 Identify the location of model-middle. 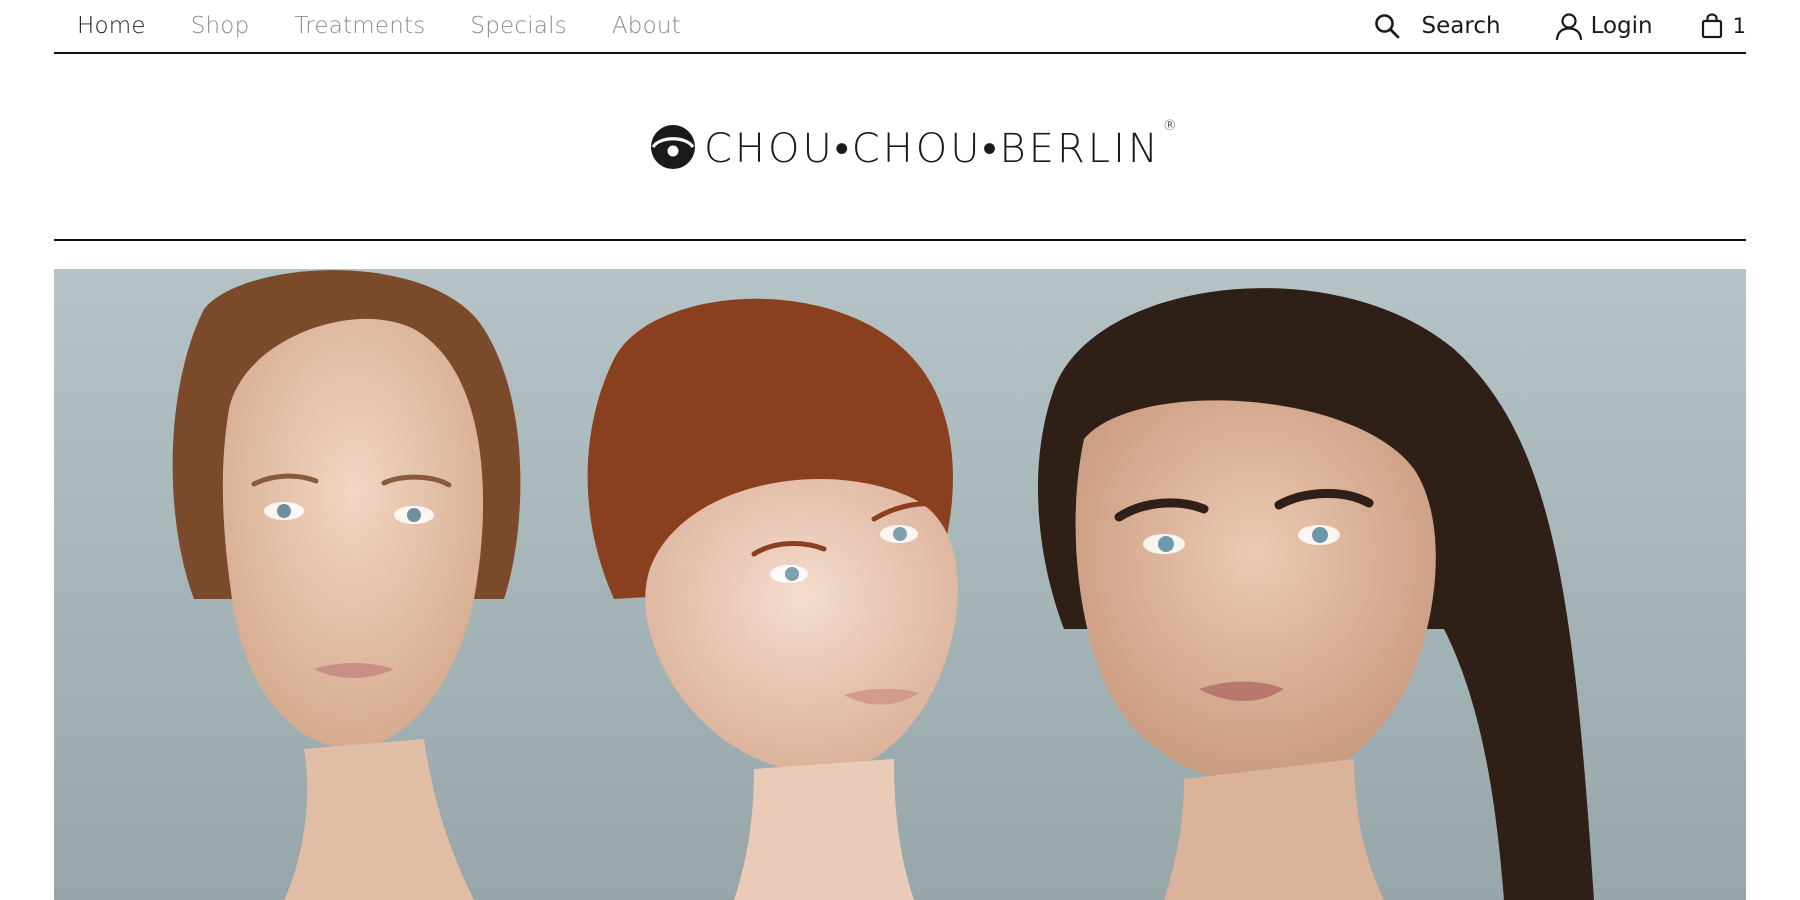
(772, 599).